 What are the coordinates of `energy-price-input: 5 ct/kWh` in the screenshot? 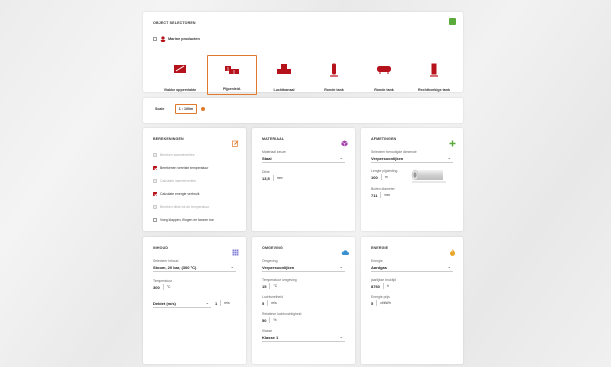 It's located at (381, 303).